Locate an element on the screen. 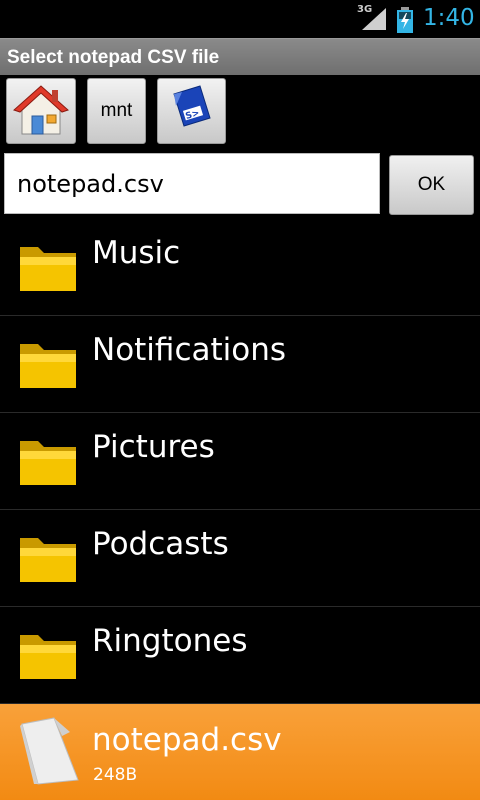 The height and width of the screenshot is (800, 480). sd-card-icon: S> is located at coordinates (191, 106).